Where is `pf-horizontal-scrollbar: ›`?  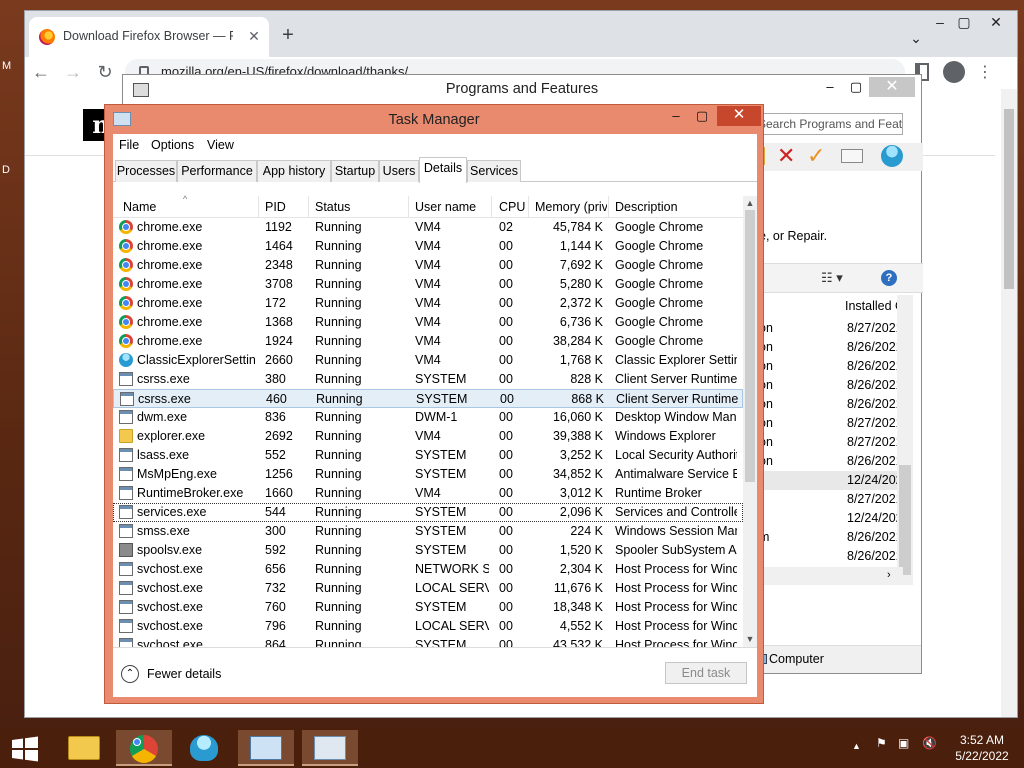
pf-horizontal-scrollbar: › is located at coordinates (828, 576).